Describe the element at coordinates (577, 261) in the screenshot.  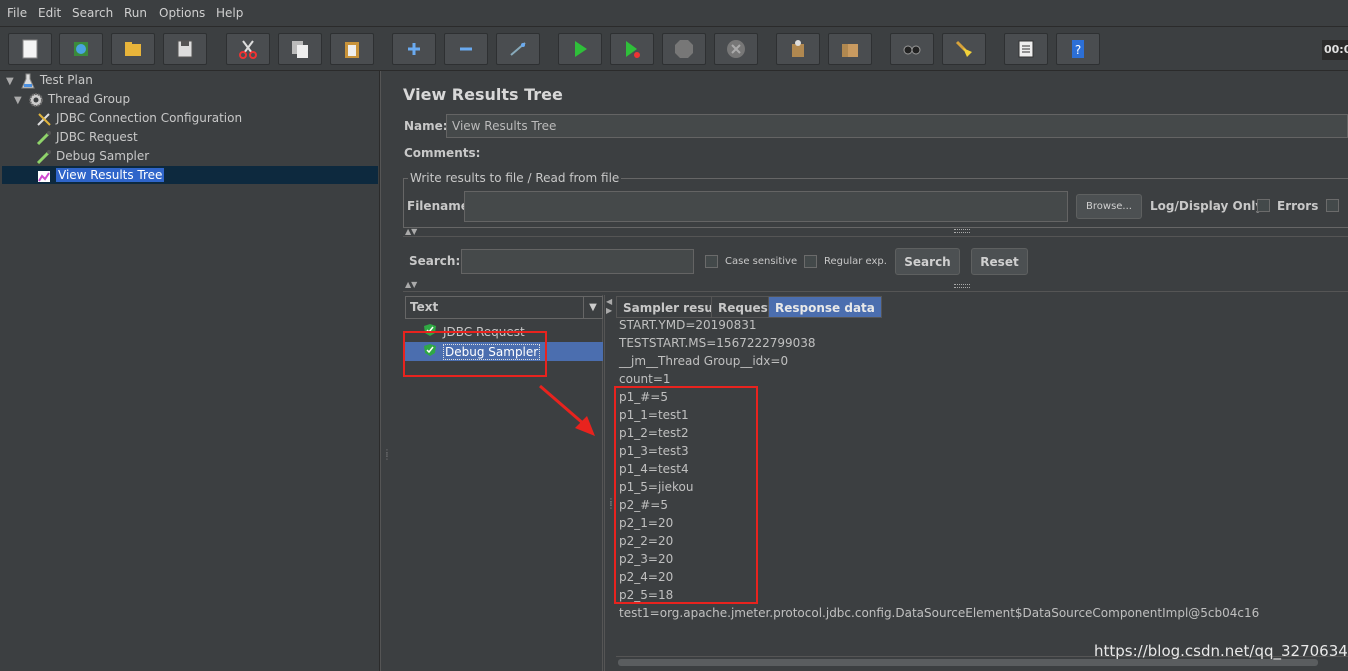
I see `search-input` at that location.